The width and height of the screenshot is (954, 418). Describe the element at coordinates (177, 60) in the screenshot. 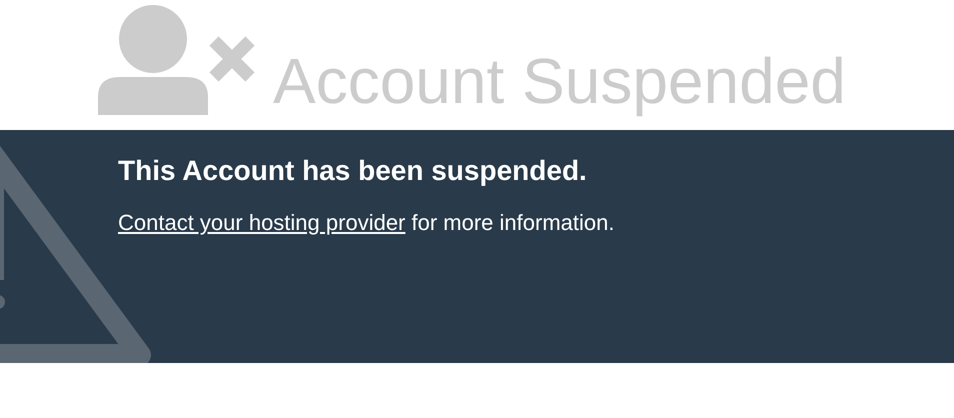

I see `suspended-user-icon` at that location.